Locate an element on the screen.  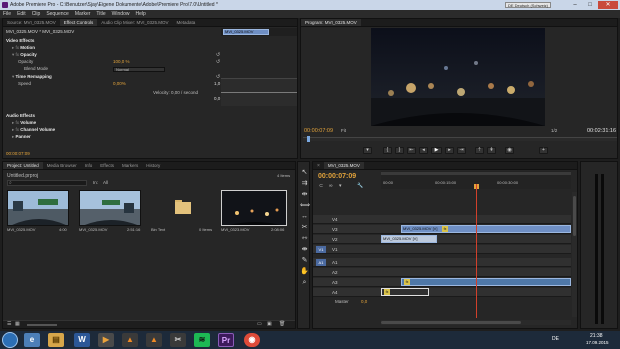
mark-in-button: { is located at coordinates (387, 150).